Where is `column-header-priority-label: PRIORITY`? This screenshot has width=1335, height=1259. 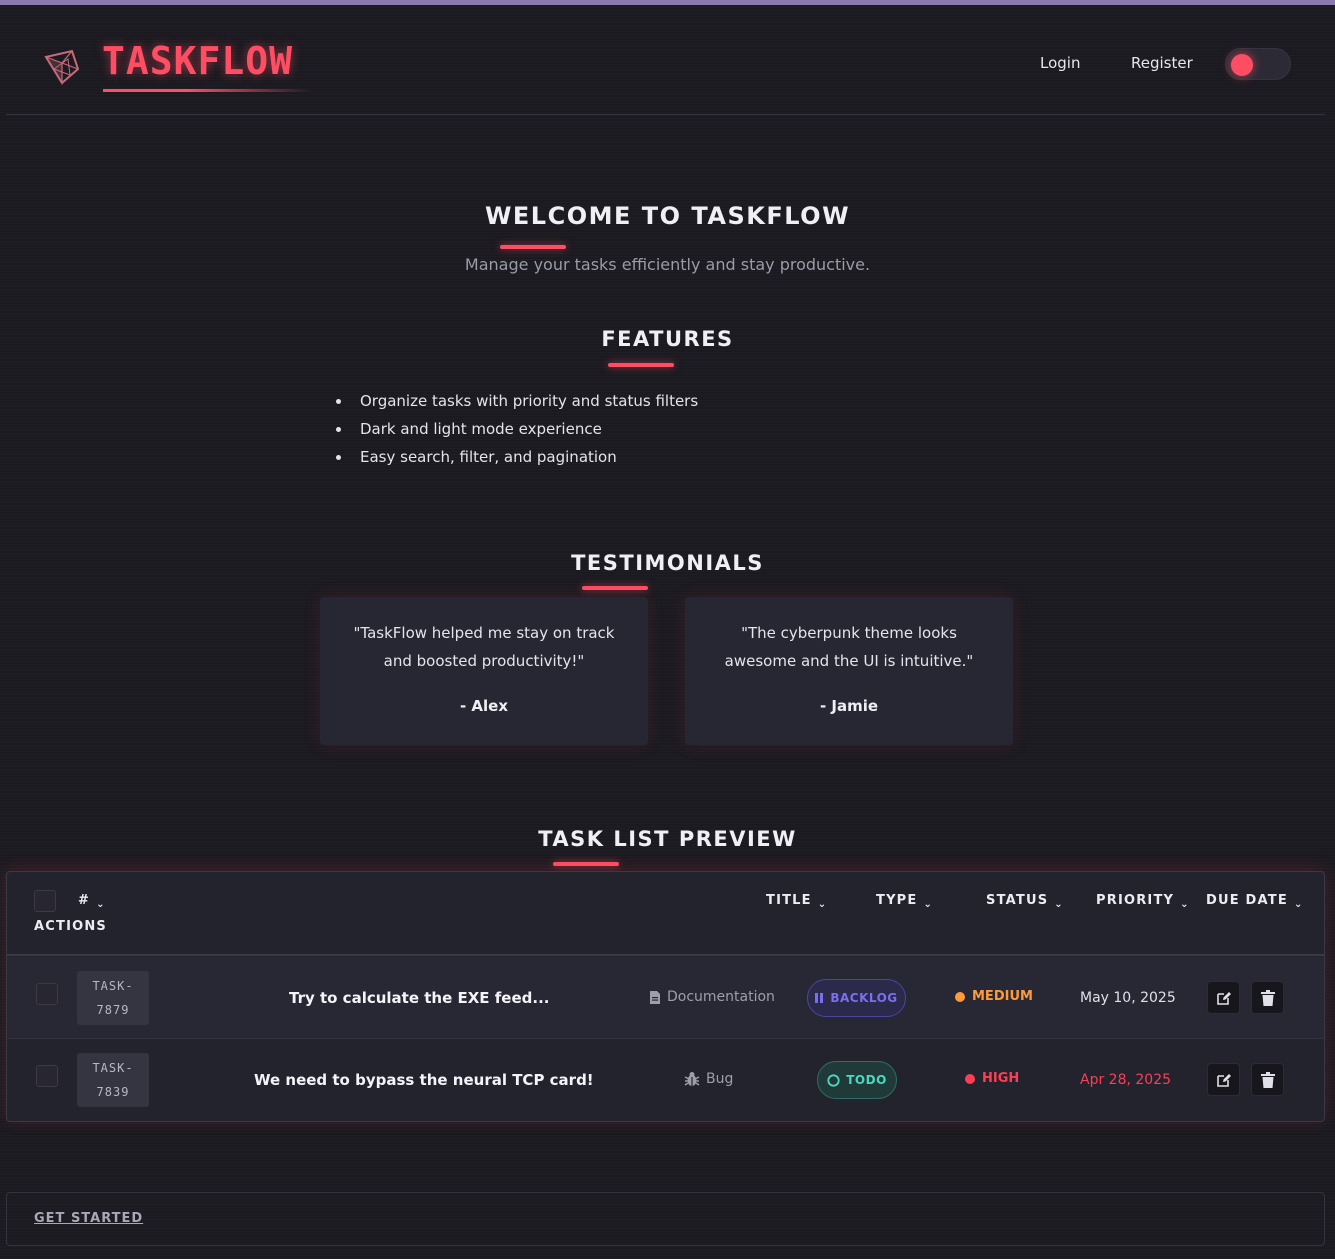 column-header-priority-label: PRIORITY is located at coordinates (1135, 900).